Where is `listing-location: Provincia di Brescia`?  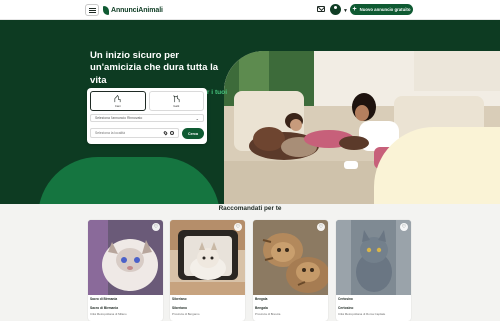
listing-location: Provincia di Brescia is located at coordinates (268, 314).